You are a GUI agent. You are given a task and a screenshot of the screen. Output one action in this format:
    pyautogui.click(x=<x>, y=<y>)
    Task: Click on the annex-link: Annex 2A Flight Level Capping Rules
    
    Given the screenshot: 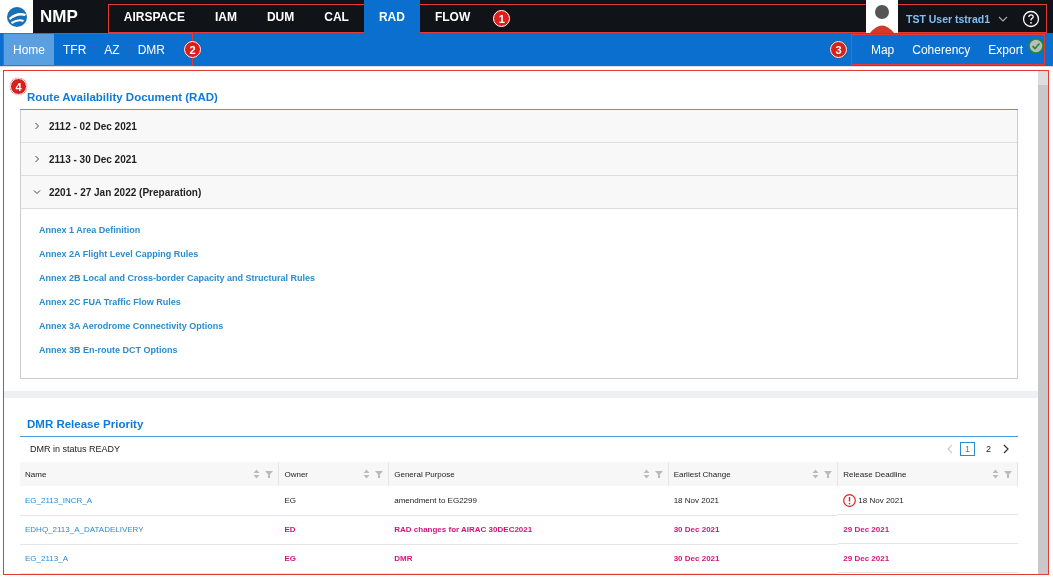 What is the action you would take?
    pyautogui.click(x=519, y=254)
    